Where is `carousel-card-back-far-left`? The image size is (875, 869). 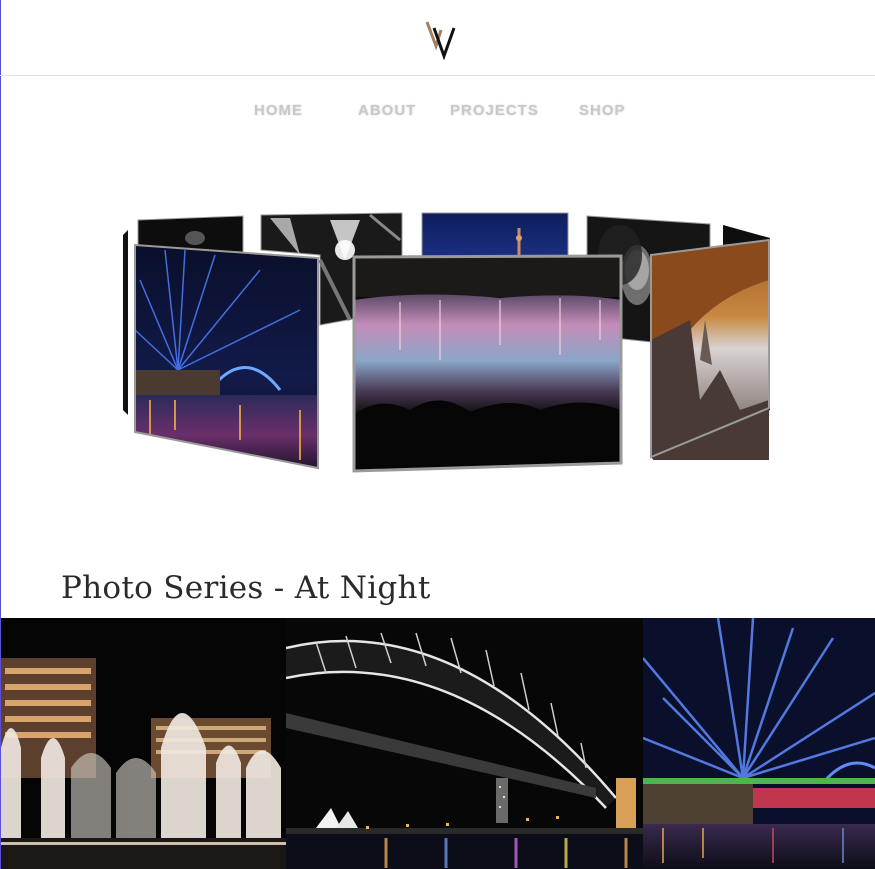
carousel-card-back-far-left is located at coordinates (125, 322).